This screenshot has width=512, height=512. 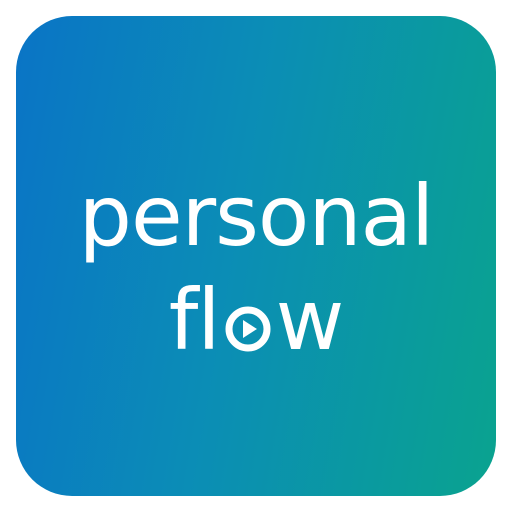 I want to click on play-icon: o, so click(x=248, y=329).